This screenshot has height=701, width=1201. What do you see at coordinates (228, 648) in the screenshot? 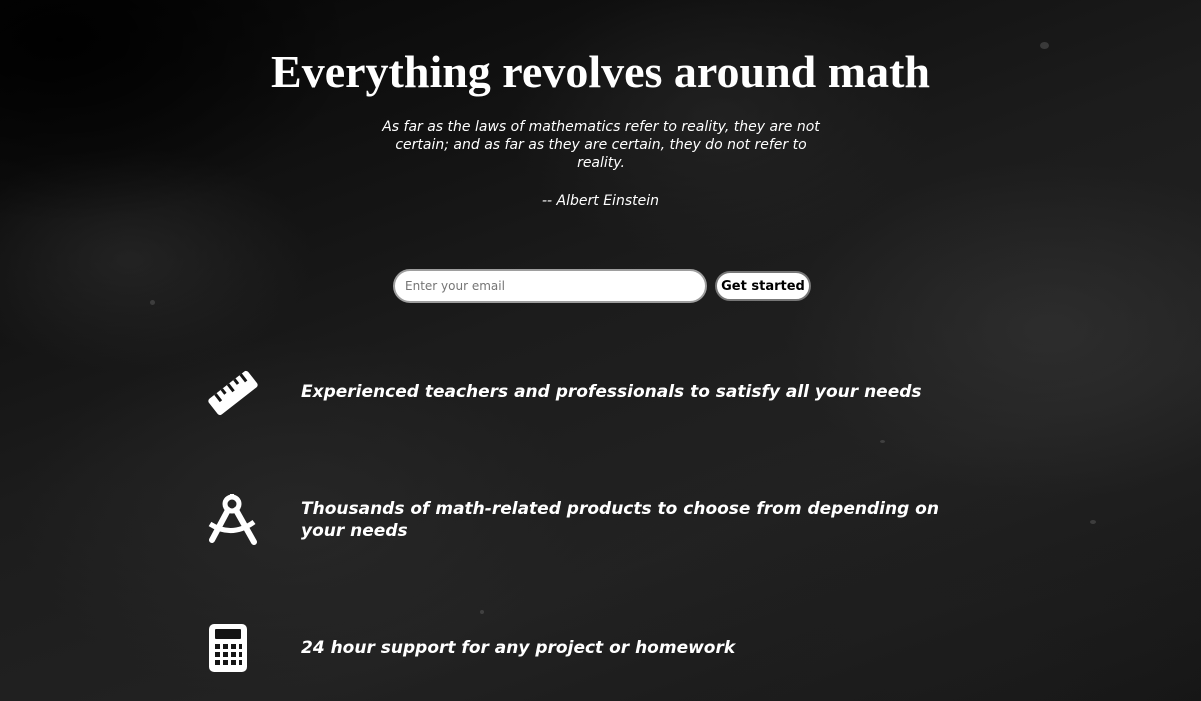
I see `calculator-icon` at bounding box center [228, 648].